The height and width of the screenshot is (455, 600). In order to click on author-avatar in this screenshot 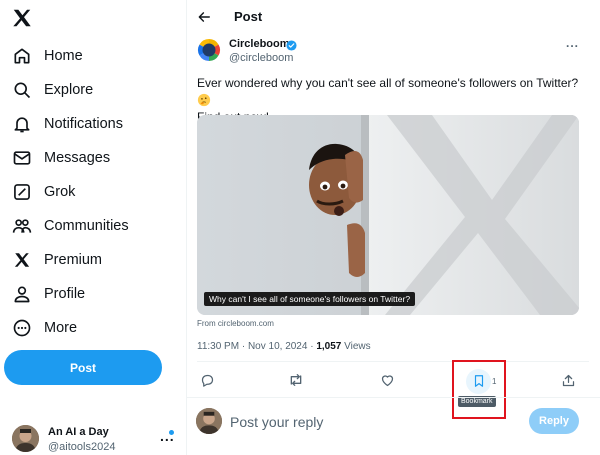, I will do `click(209, 50)`.